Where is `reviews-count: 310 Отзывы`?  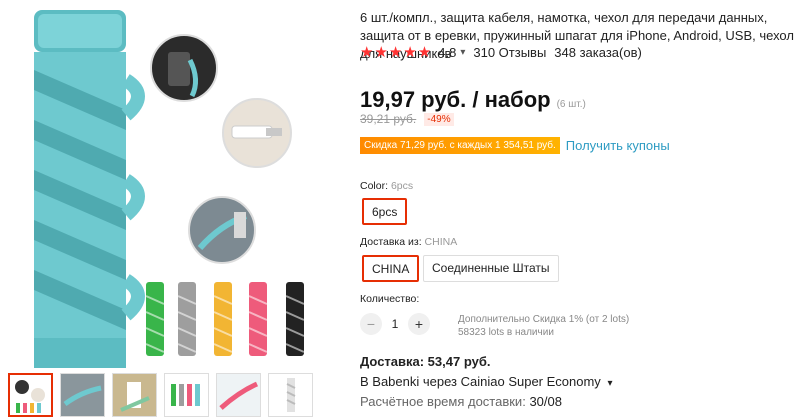
reviews-count: 310 Отзывы is located at coordinates (509, 52).